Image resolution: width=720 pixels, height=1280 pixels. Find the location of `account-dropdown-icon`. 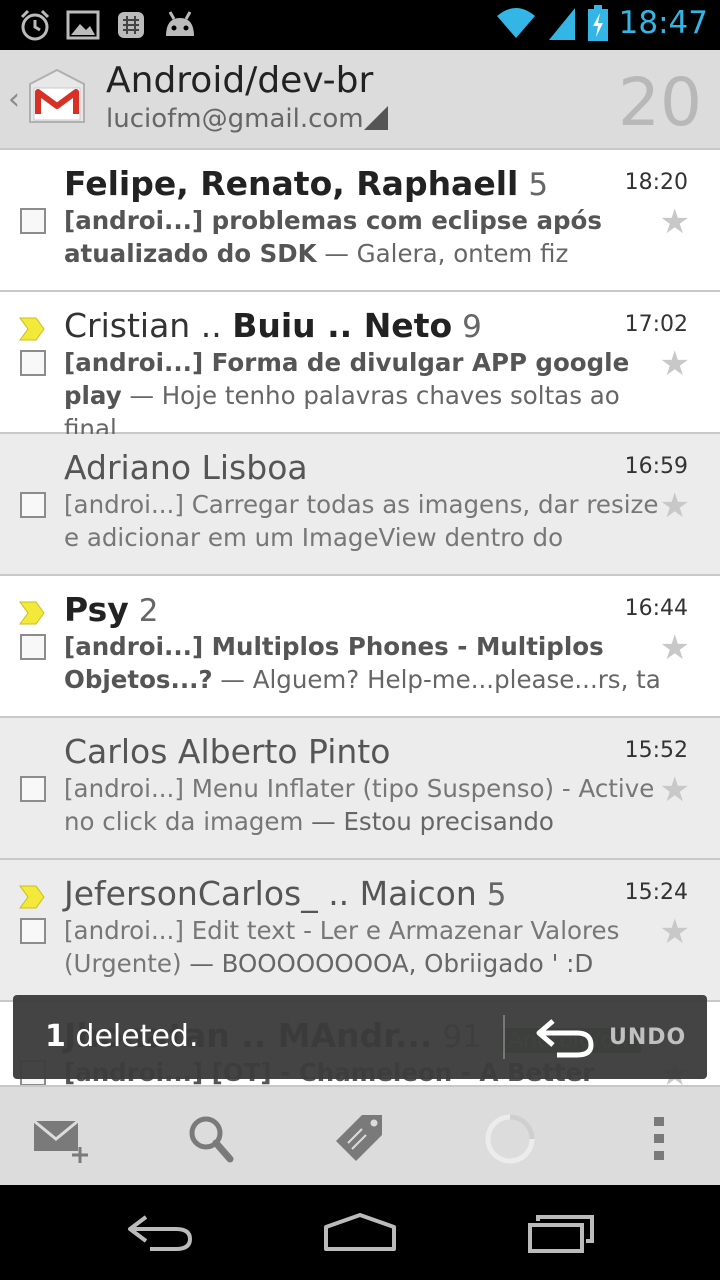

account-dropdown-icon is located at coordinates (376, 118).